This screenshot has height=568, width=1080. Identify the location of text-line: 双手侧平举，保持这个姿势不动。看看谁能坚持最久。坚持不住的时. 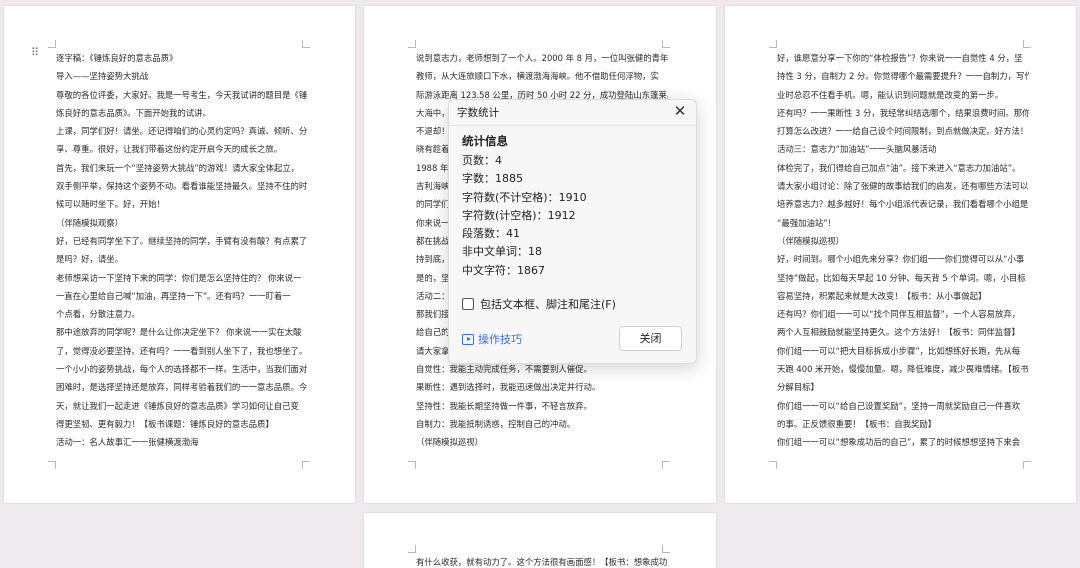
(182, 186).